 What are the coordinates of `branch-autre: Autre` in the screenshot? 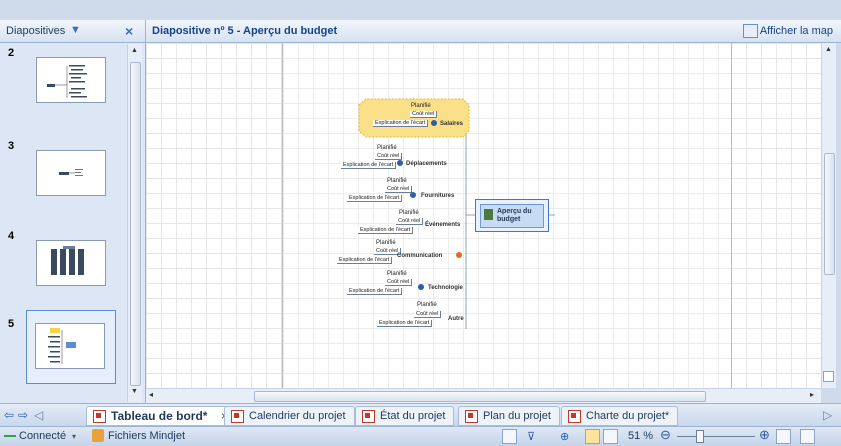 It's located at (456, 319).